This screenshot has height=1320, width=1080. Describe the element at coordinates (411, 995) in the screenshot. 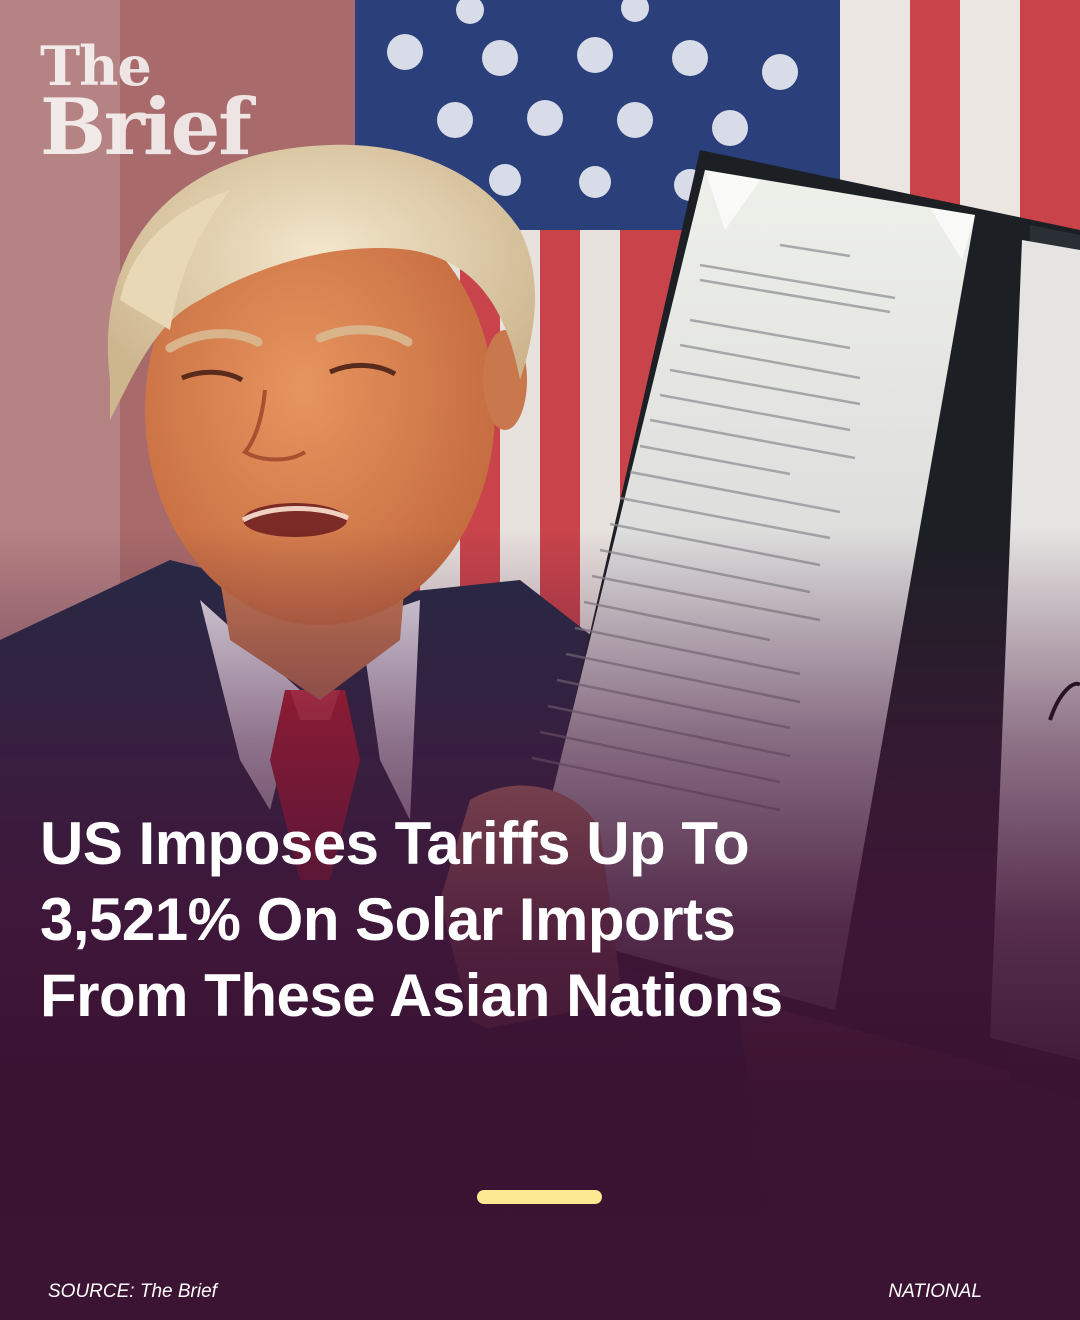

I see `headline-line-3: From These Asian Nations` at that location.